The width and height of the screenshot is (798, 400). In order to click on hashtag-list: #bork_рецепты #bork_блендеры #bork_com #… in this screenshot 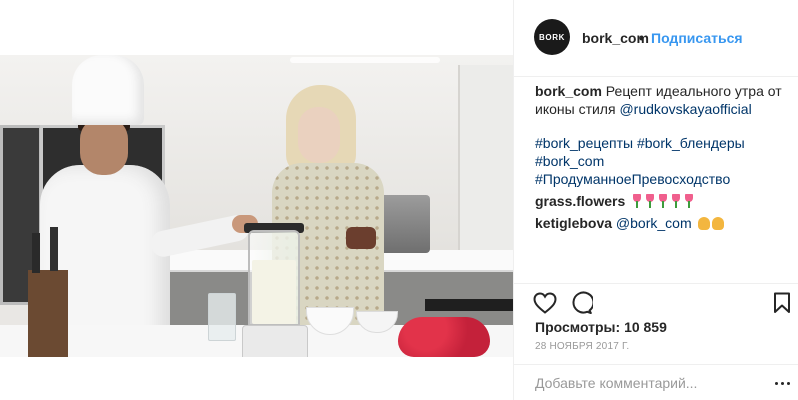, I will do `click(660, 161)`.